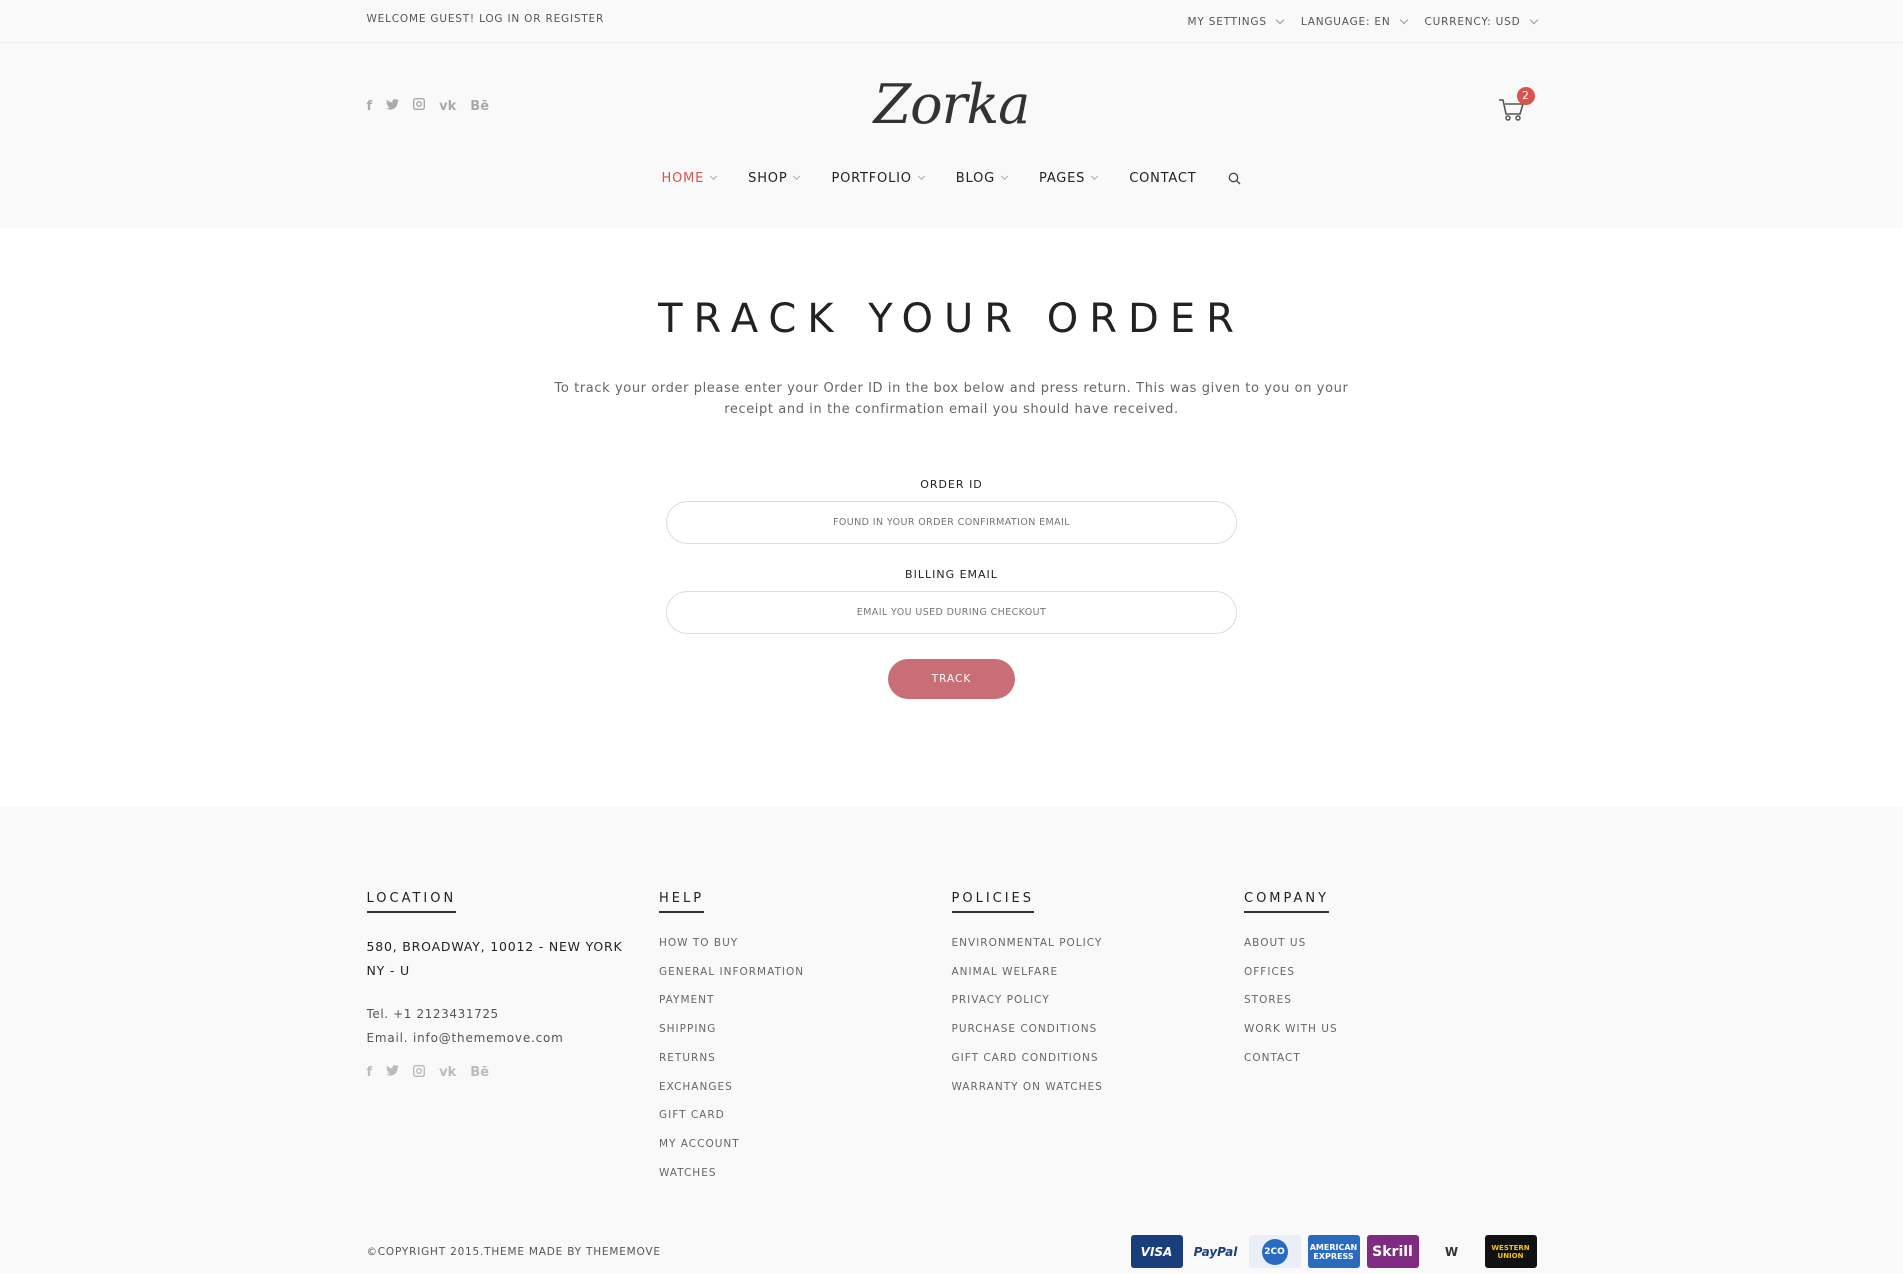 The width and height of the screenshot is (1903, 1274). What do you see at coordinates (513, 1251) in the screenshot?
I see `copyright-text: ©COPYRIGHT 2015.THEME MADE BY THEMEMOVE` at bounding box center [513, 1251].